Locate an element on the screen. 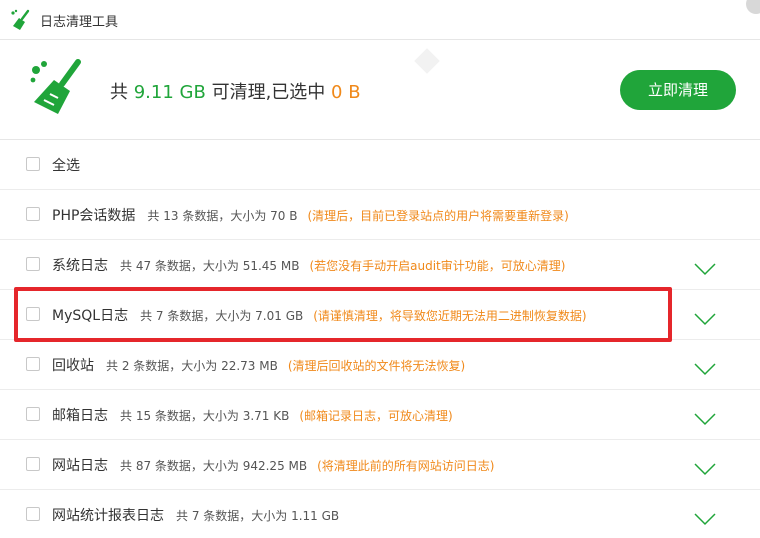  total-size: 9.11 GB is located at coordinates (169, 92).